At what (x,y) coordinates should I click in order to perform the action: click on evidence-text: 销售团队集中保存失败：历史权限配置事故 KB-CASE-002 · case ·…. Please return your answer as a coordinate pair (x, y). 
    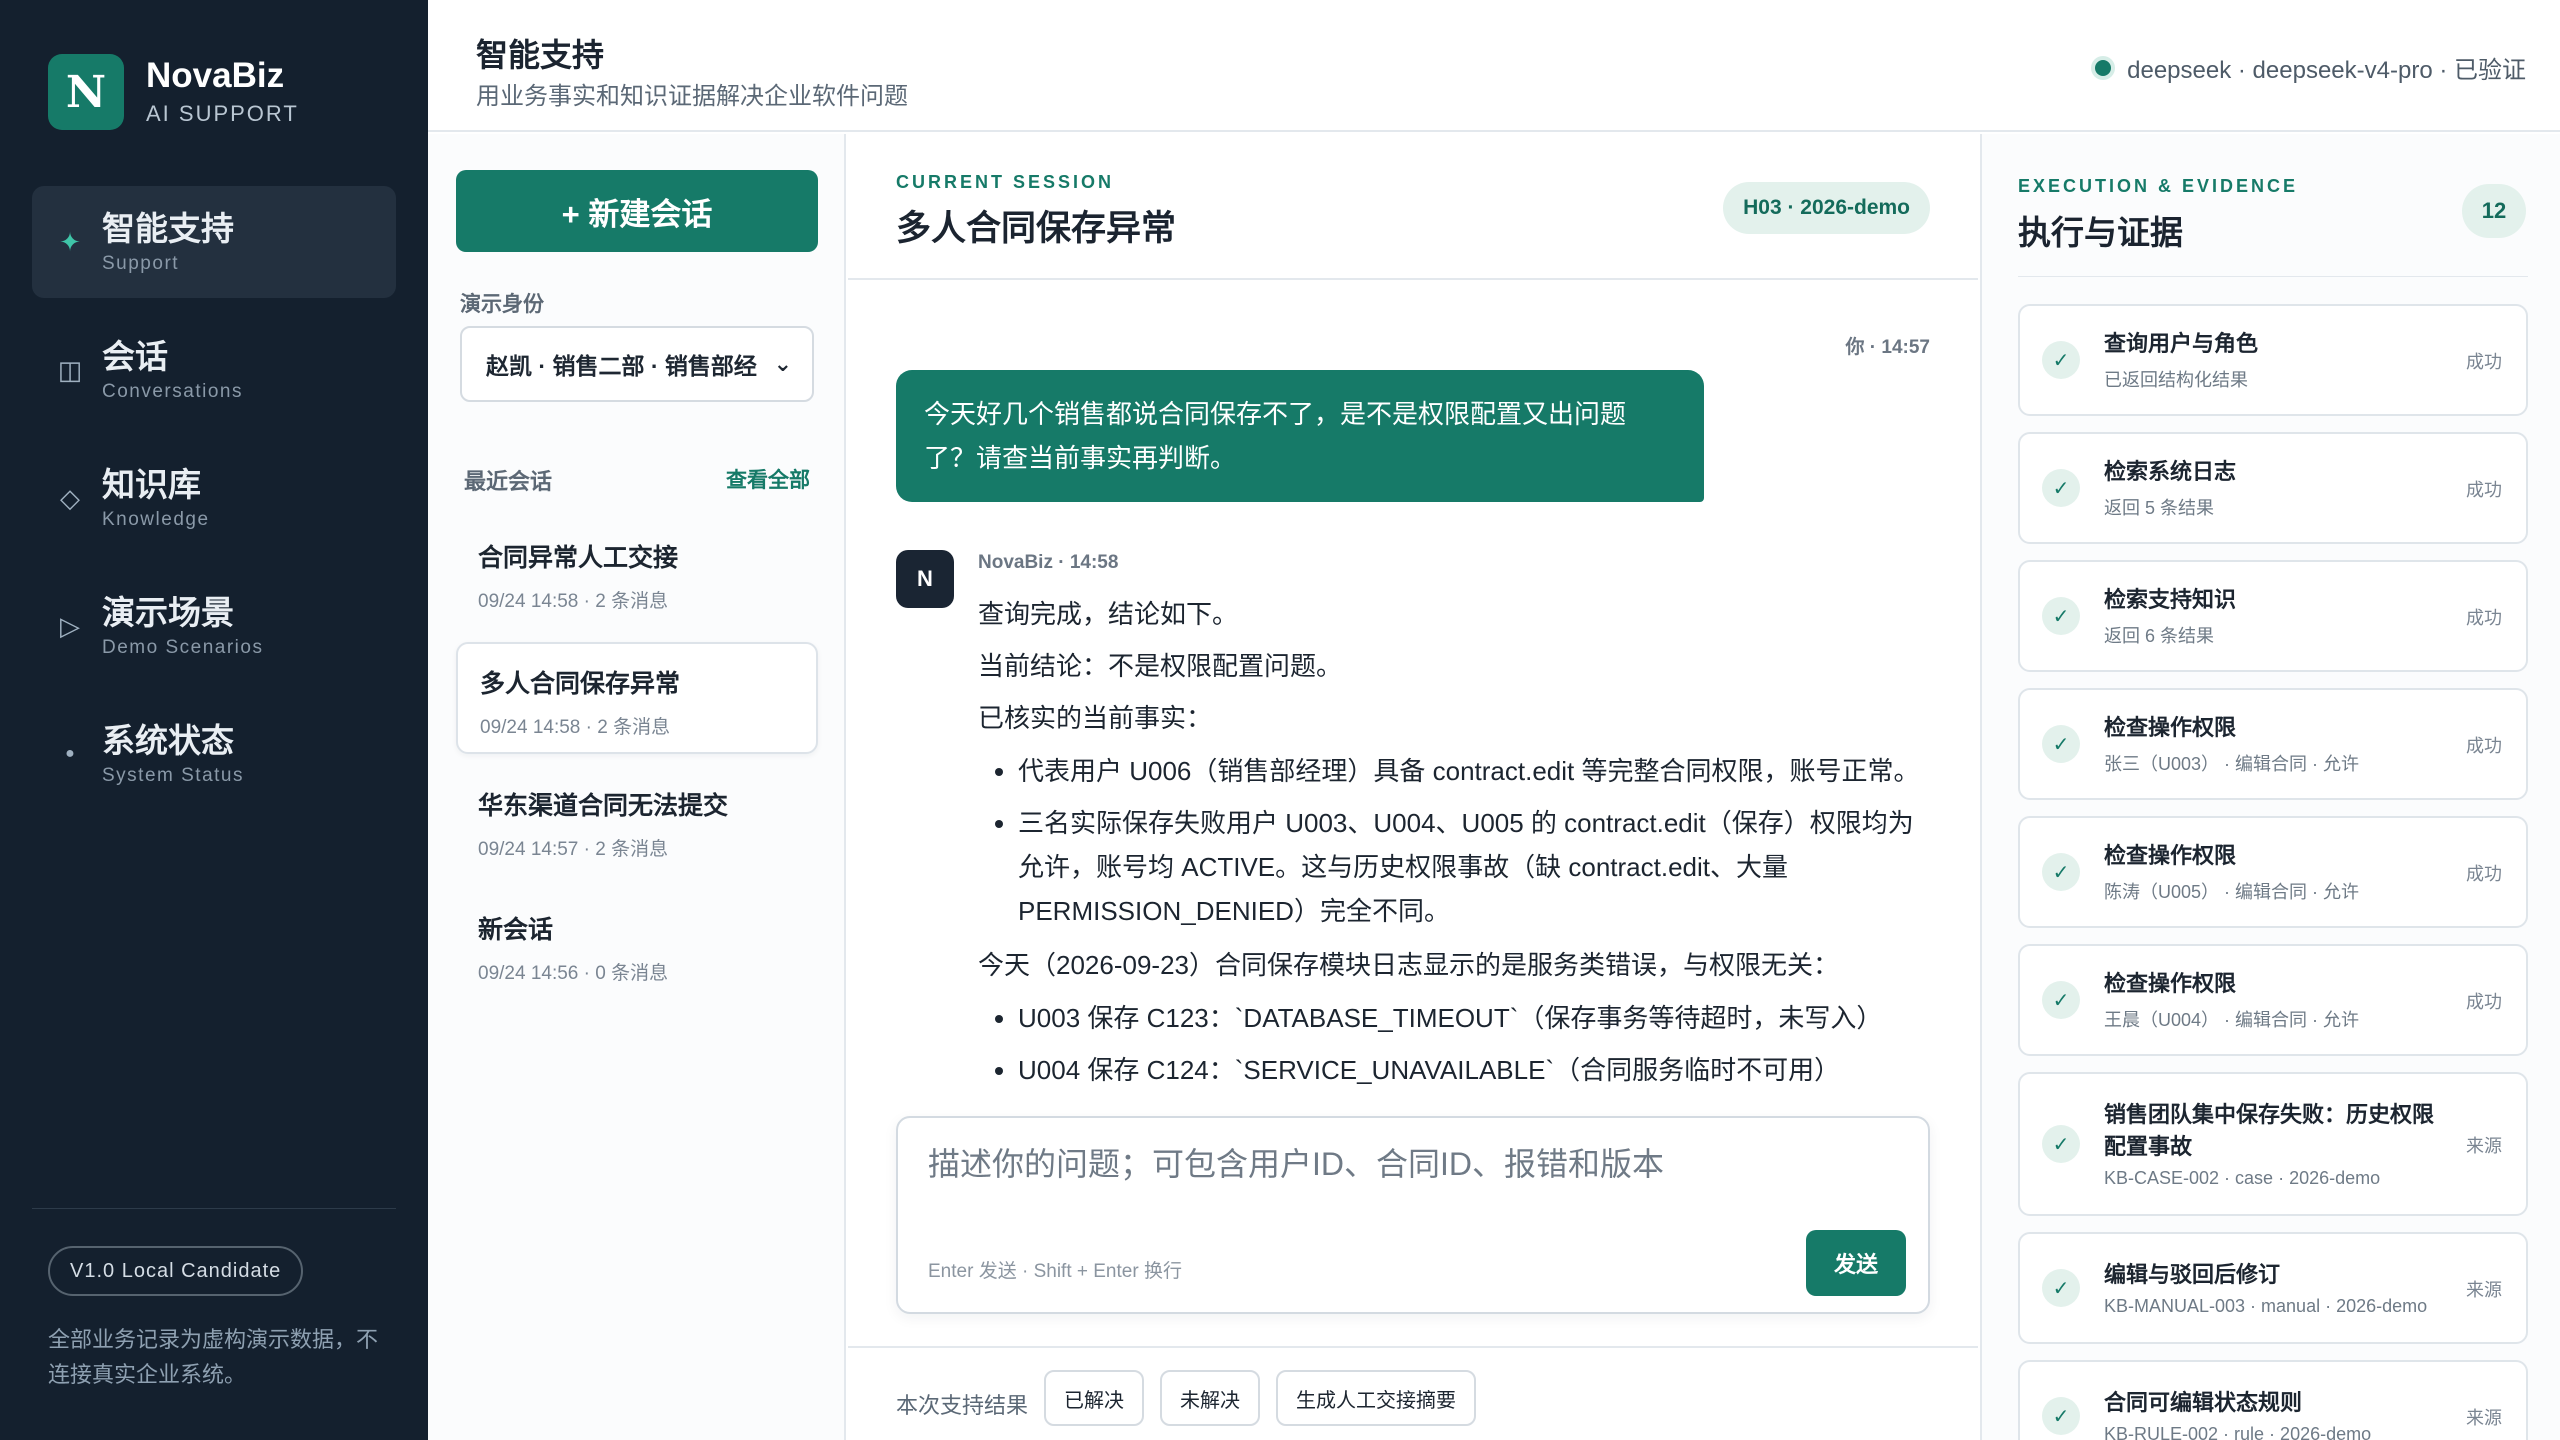
    Looking at the image, I should click on (2274, 1144).